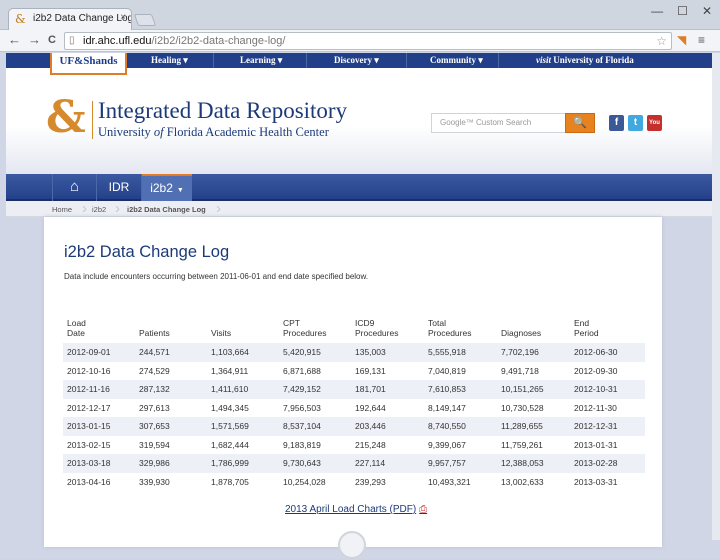 Image resolution: width=720 pixels, height=559 pixels. Describe the element at coordinates (99, 463) in the screenshot. I see `table-cell: 2013-03-18` at that location.